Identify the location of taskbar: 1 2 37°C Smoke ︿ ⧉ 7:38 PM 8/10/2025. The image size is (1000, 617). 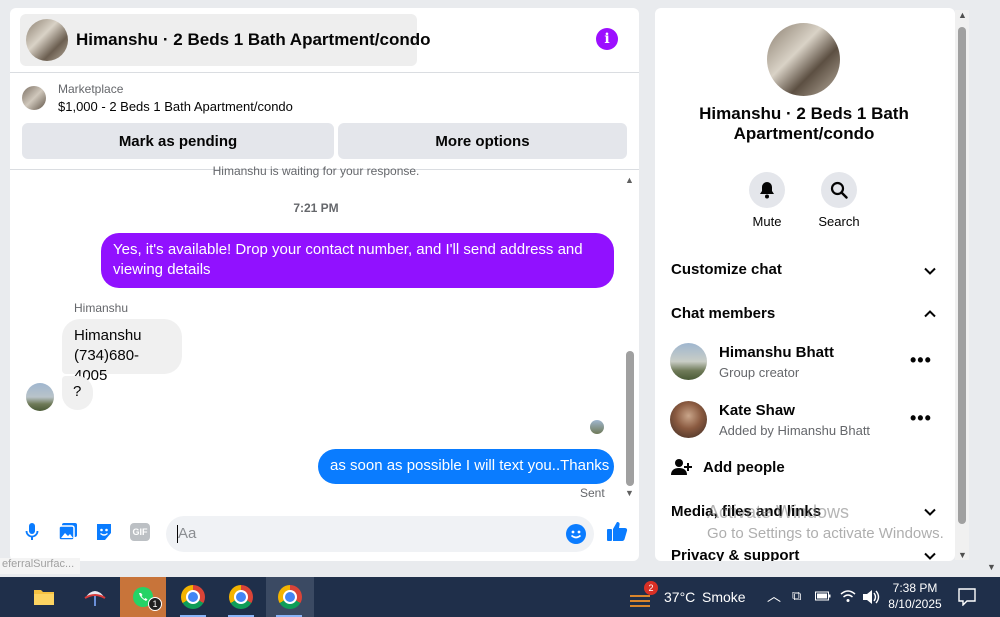
(500, 597).